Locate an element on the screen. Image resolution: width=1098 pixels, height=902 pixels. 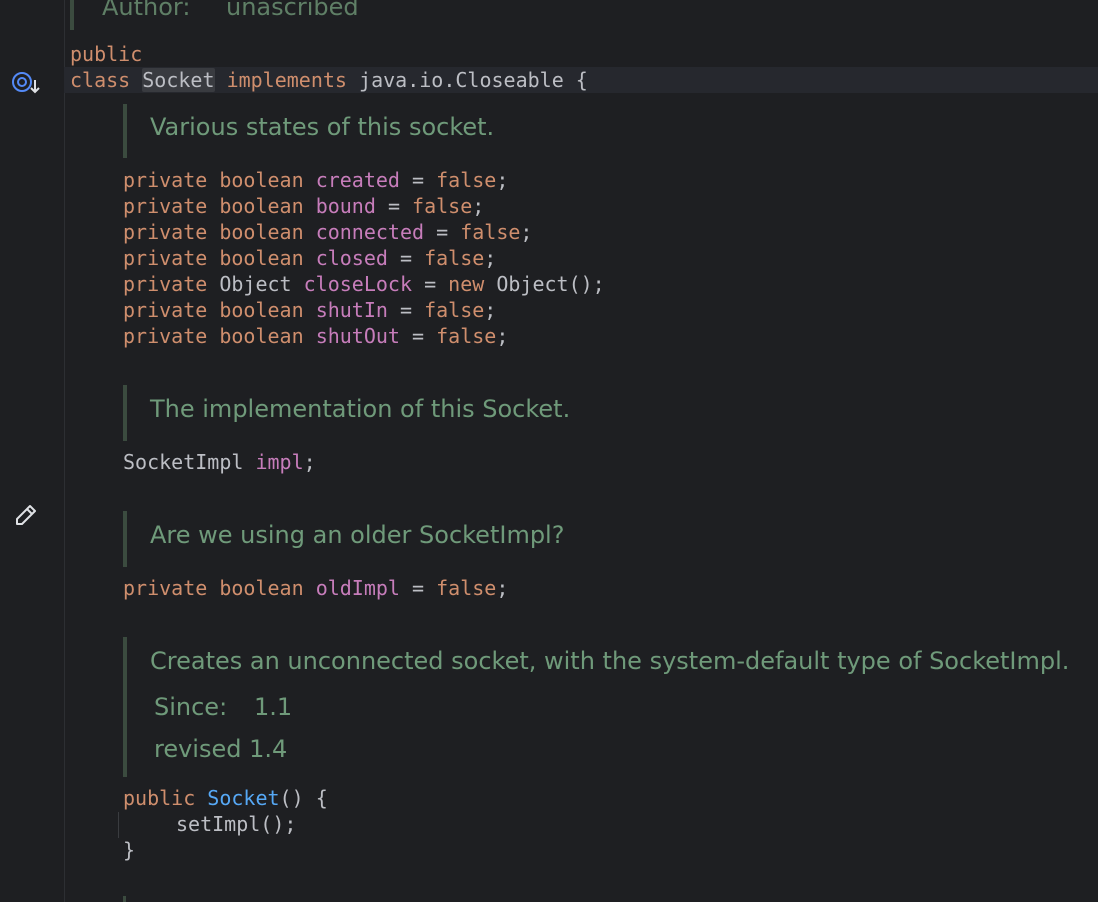
class-name: Socket is located at coordinates (178, 80).